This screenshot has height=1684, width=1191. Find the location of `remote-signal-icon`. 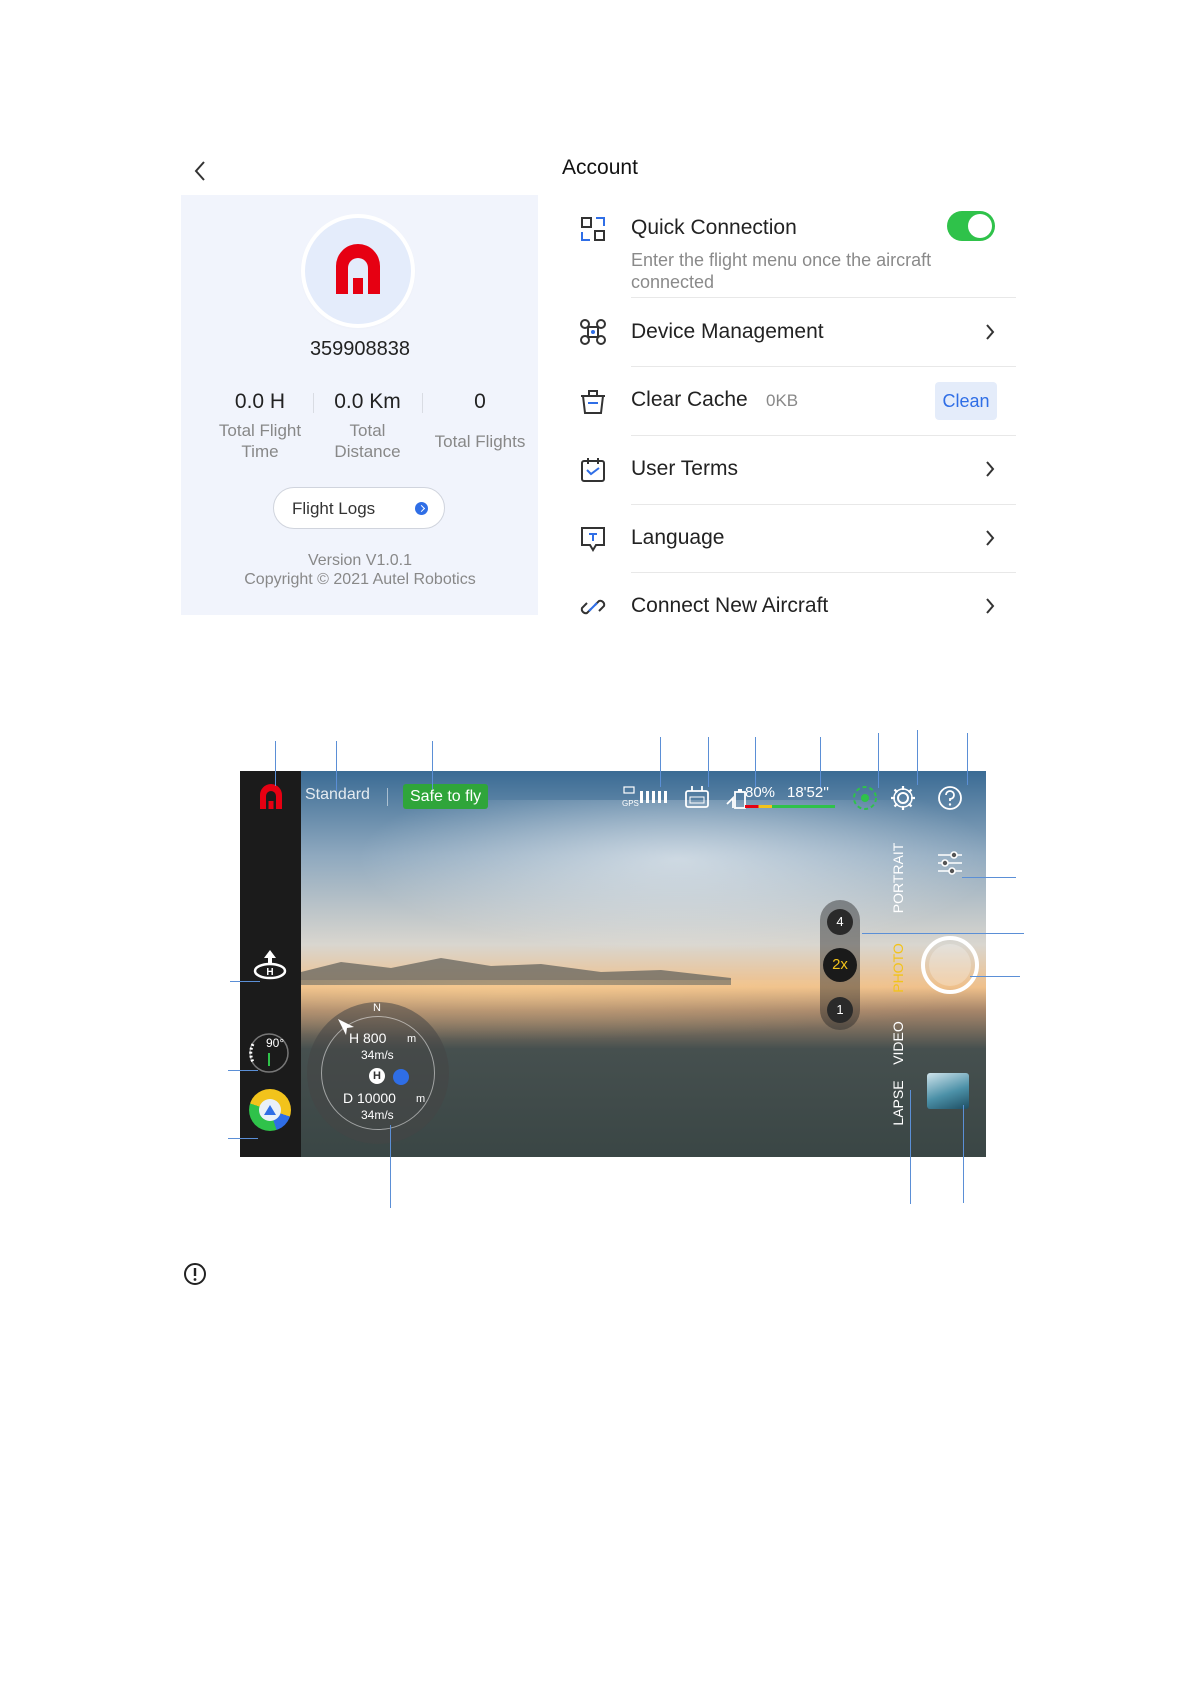

remote-signal-icon is located at coordinates (697, 798).